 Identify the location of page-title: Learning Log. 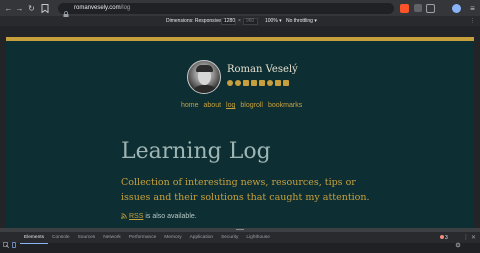
(196, 151).